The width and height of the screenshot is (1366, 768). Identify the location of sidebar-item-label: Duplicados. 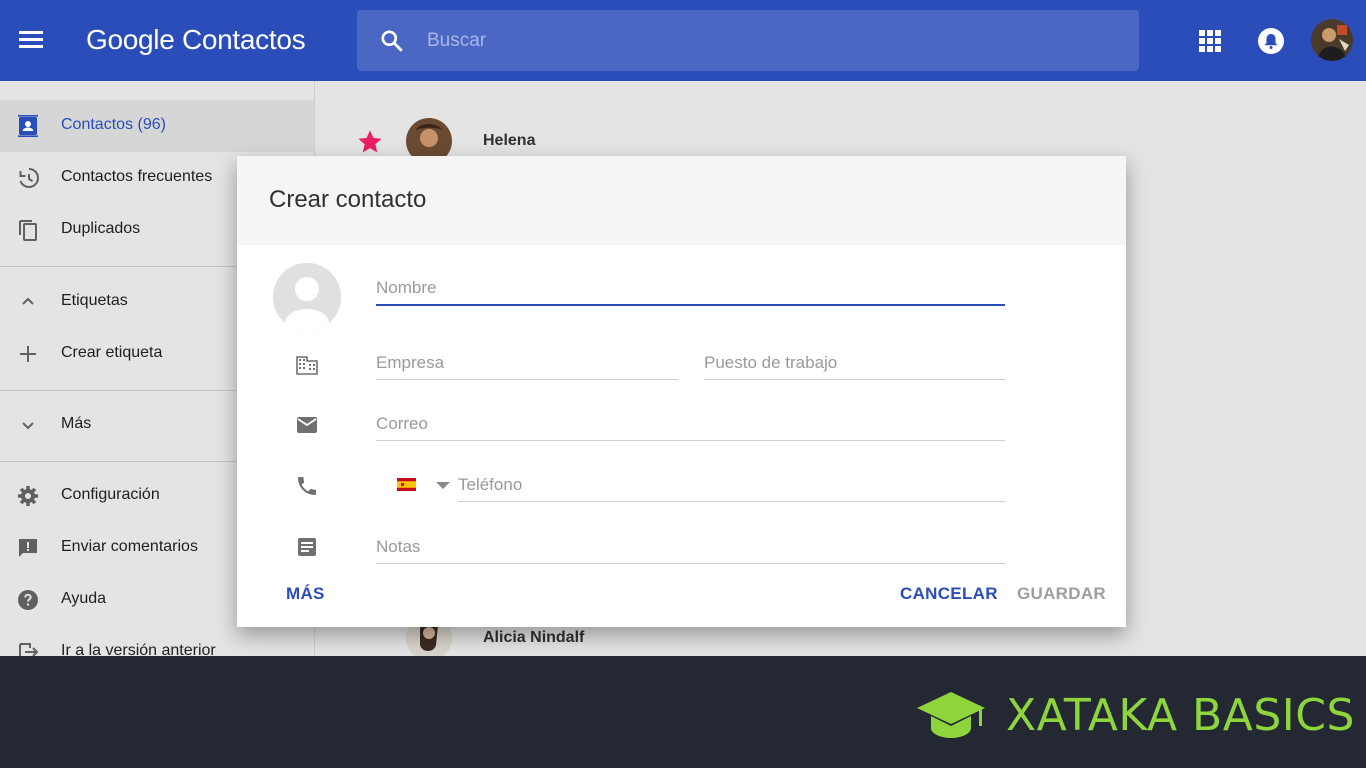
(101, 228).